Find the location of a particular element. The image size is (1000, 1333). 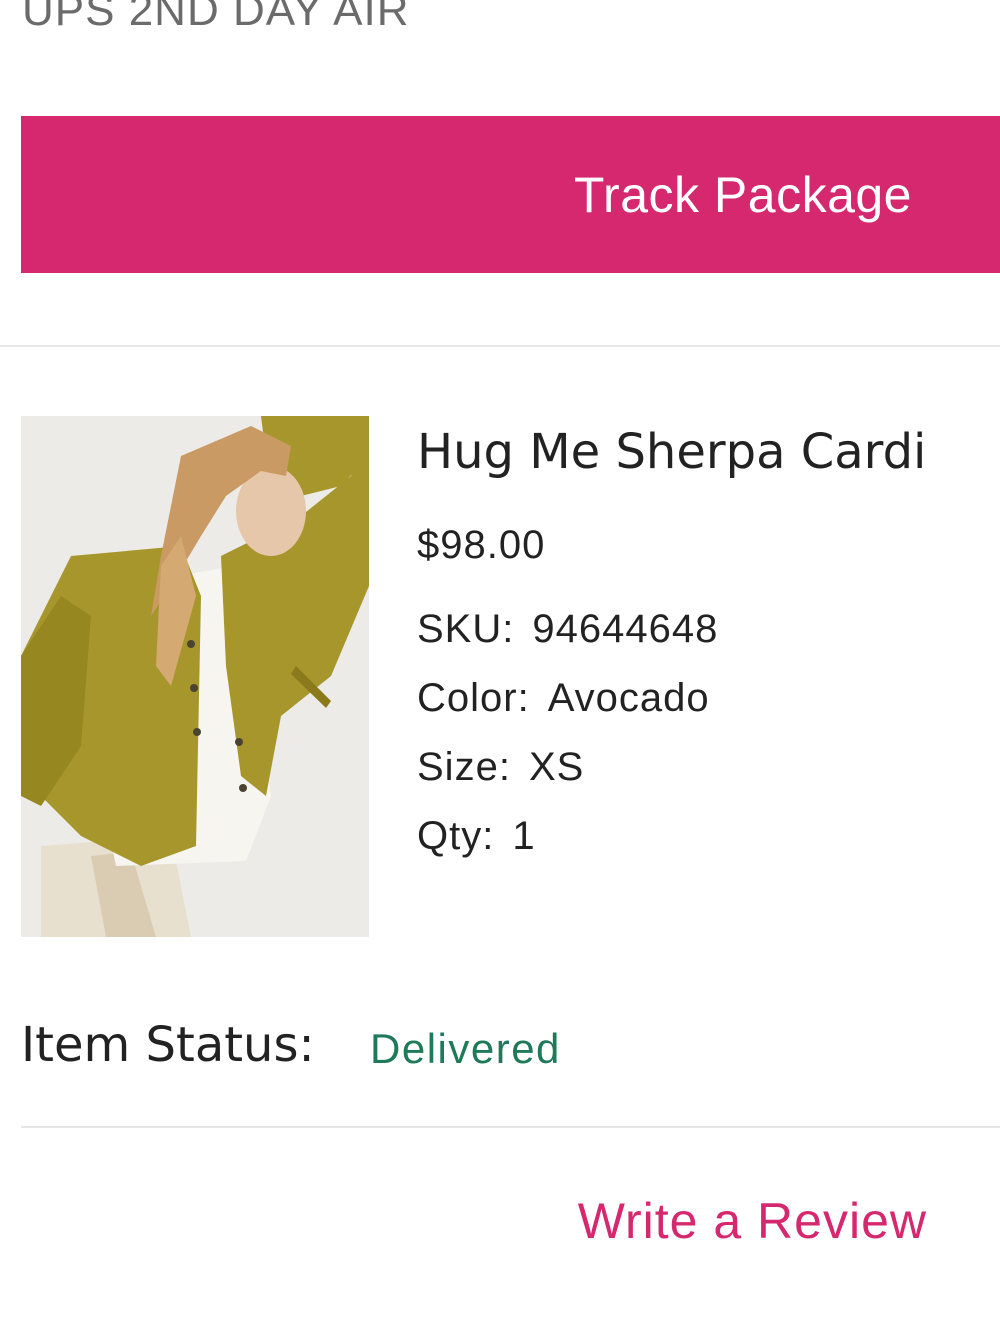

product-image is located at coordinates (195, 676).